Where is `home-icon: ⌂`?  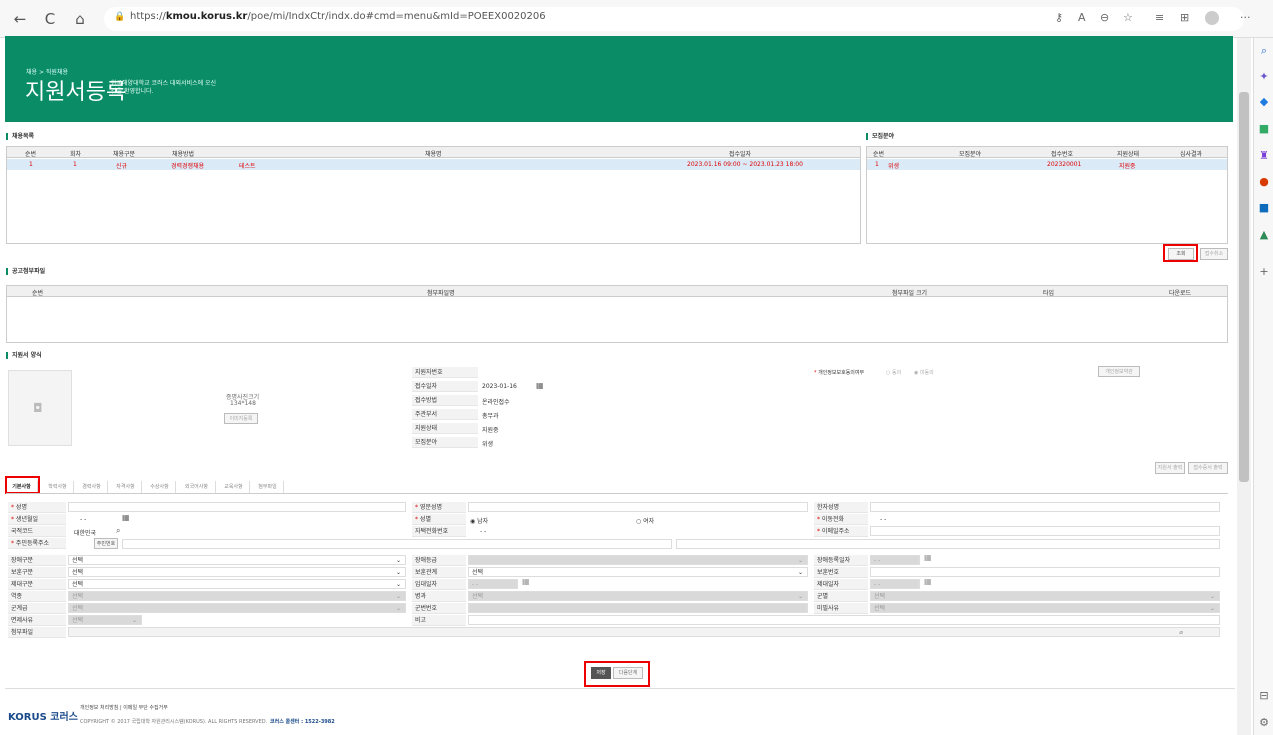
home-icon: ⌂ is located at coordinates (80, 19).